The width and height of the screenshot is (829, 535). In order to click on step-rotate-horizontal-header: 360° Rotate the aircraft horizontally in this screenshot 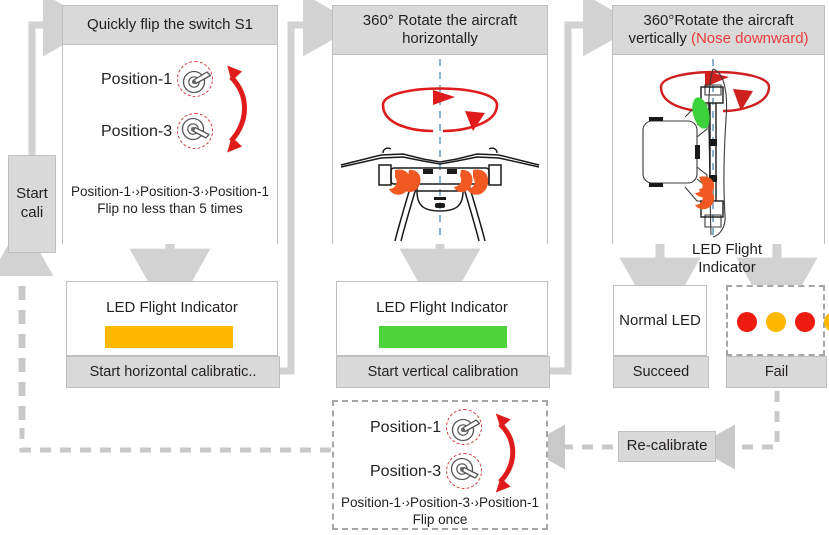, I will do `click(440, 30)`.